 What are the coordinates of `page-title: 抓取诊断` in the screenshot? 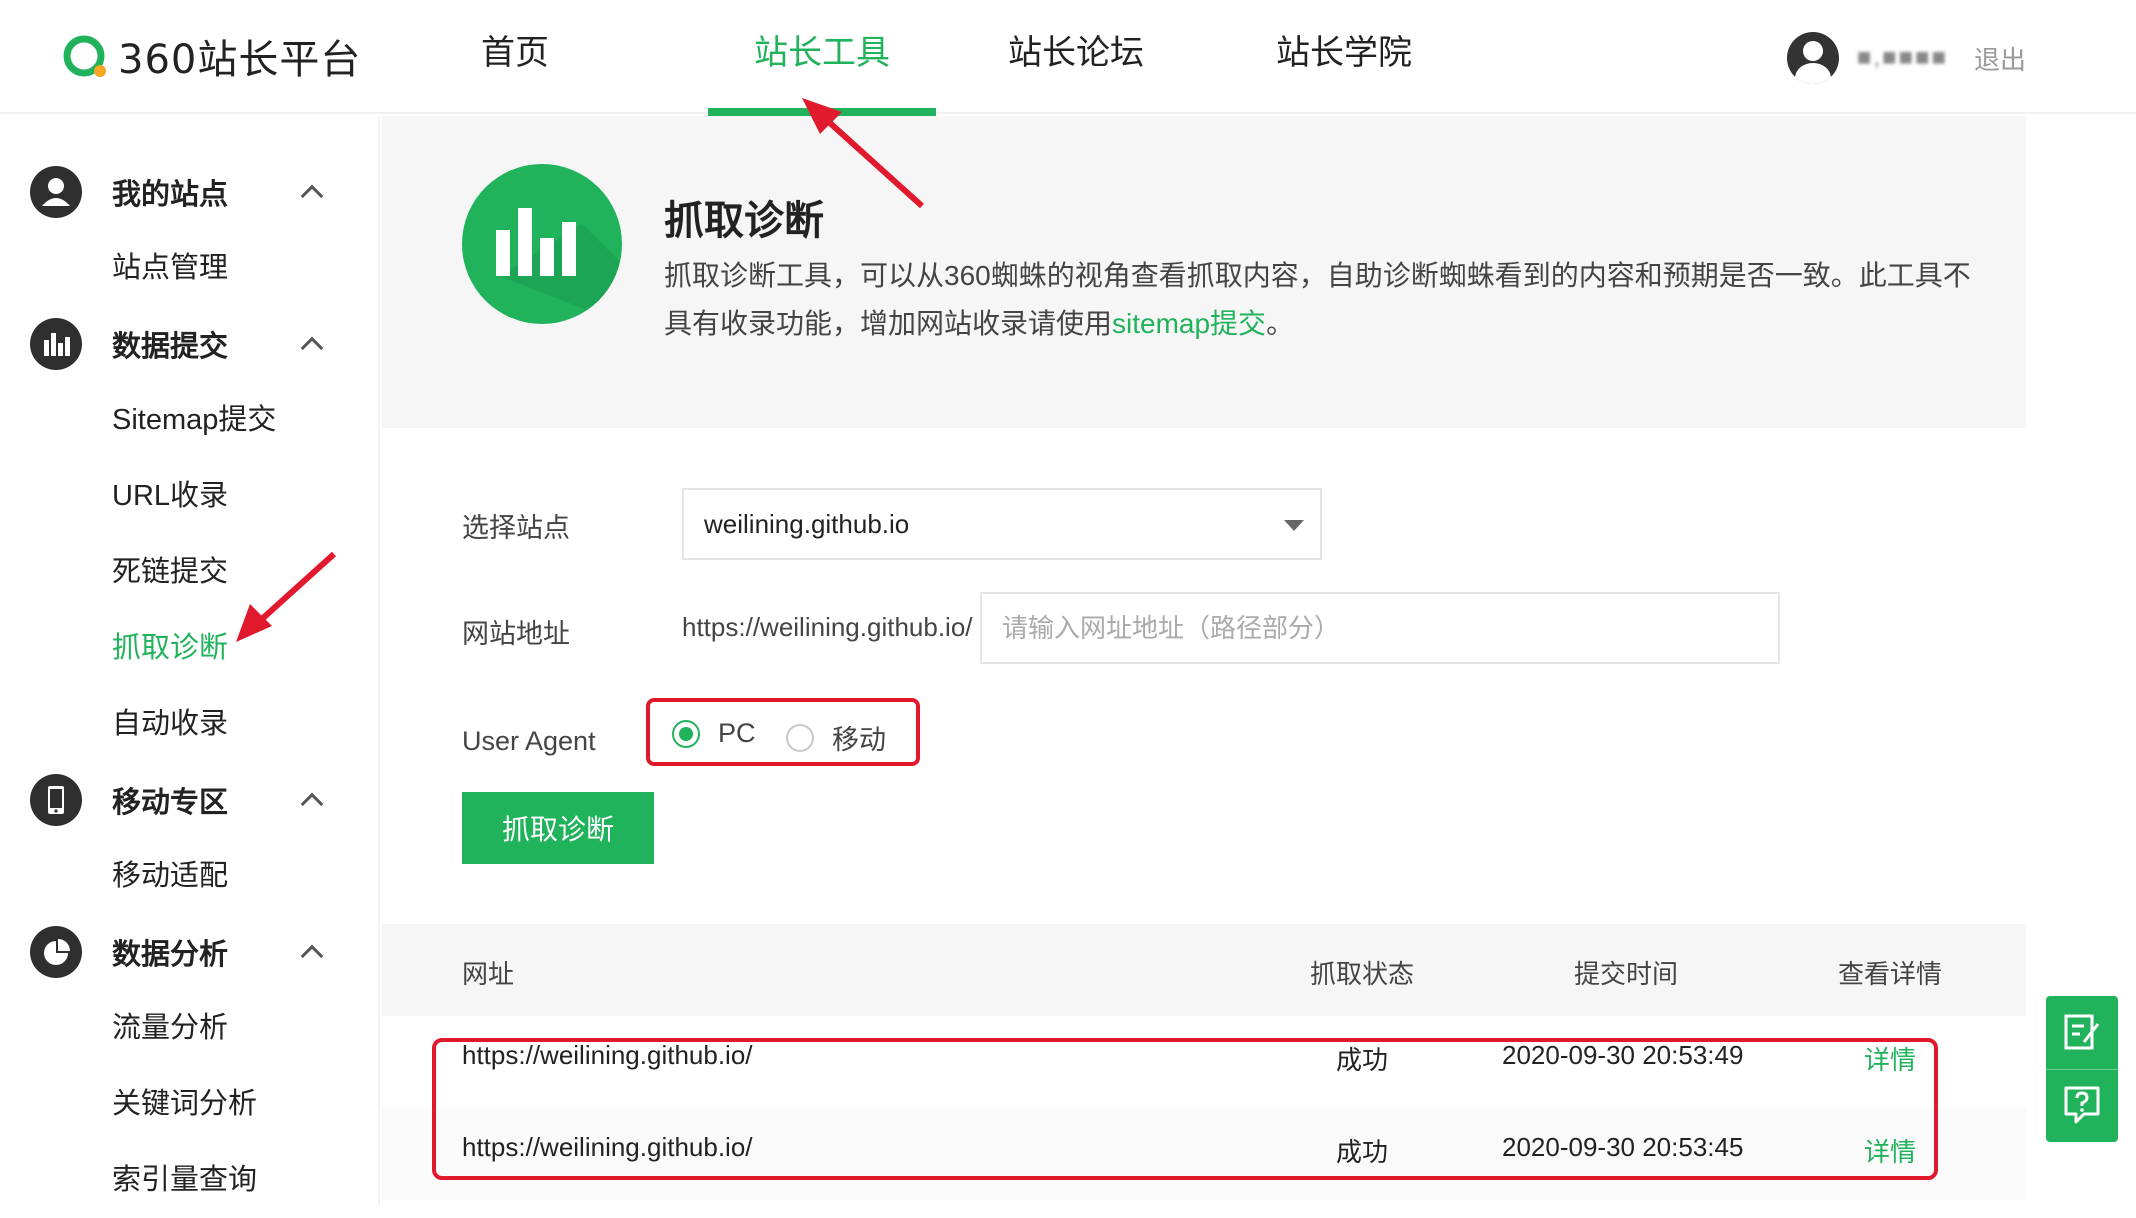 It's located at (744, 221).